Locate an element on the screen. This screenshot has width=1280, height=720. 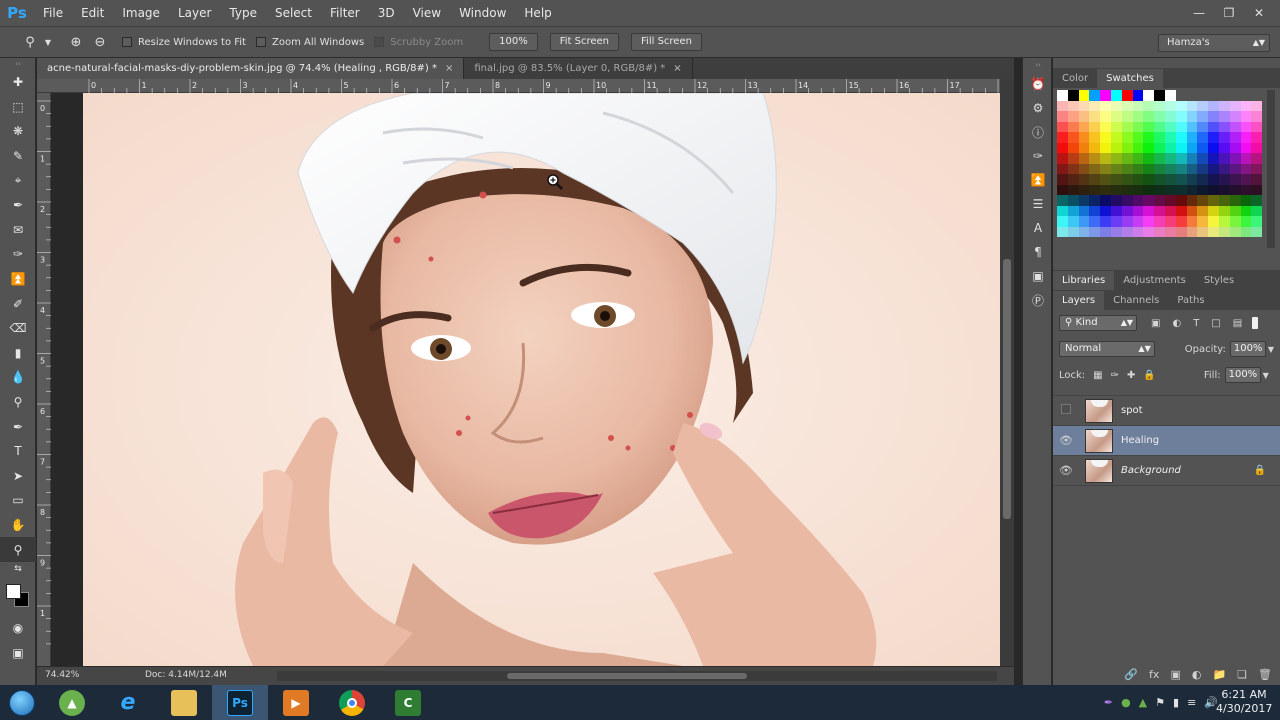
type-tool-icon: T is located at coordinates (18, 451).